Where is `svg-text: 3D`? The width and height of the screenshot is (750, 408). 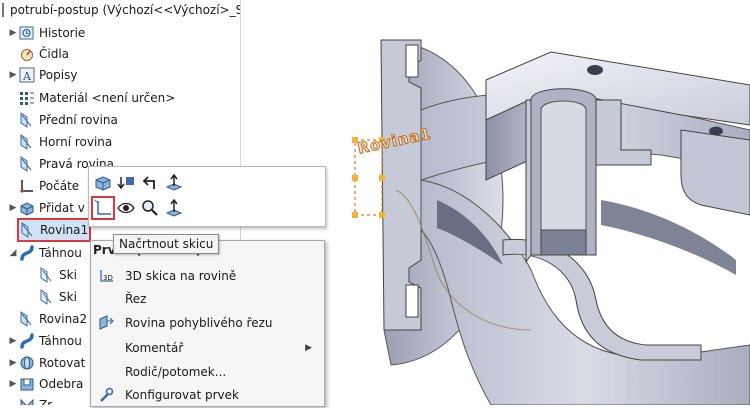 svg-text: 3D is located at coordinates (108, 278).